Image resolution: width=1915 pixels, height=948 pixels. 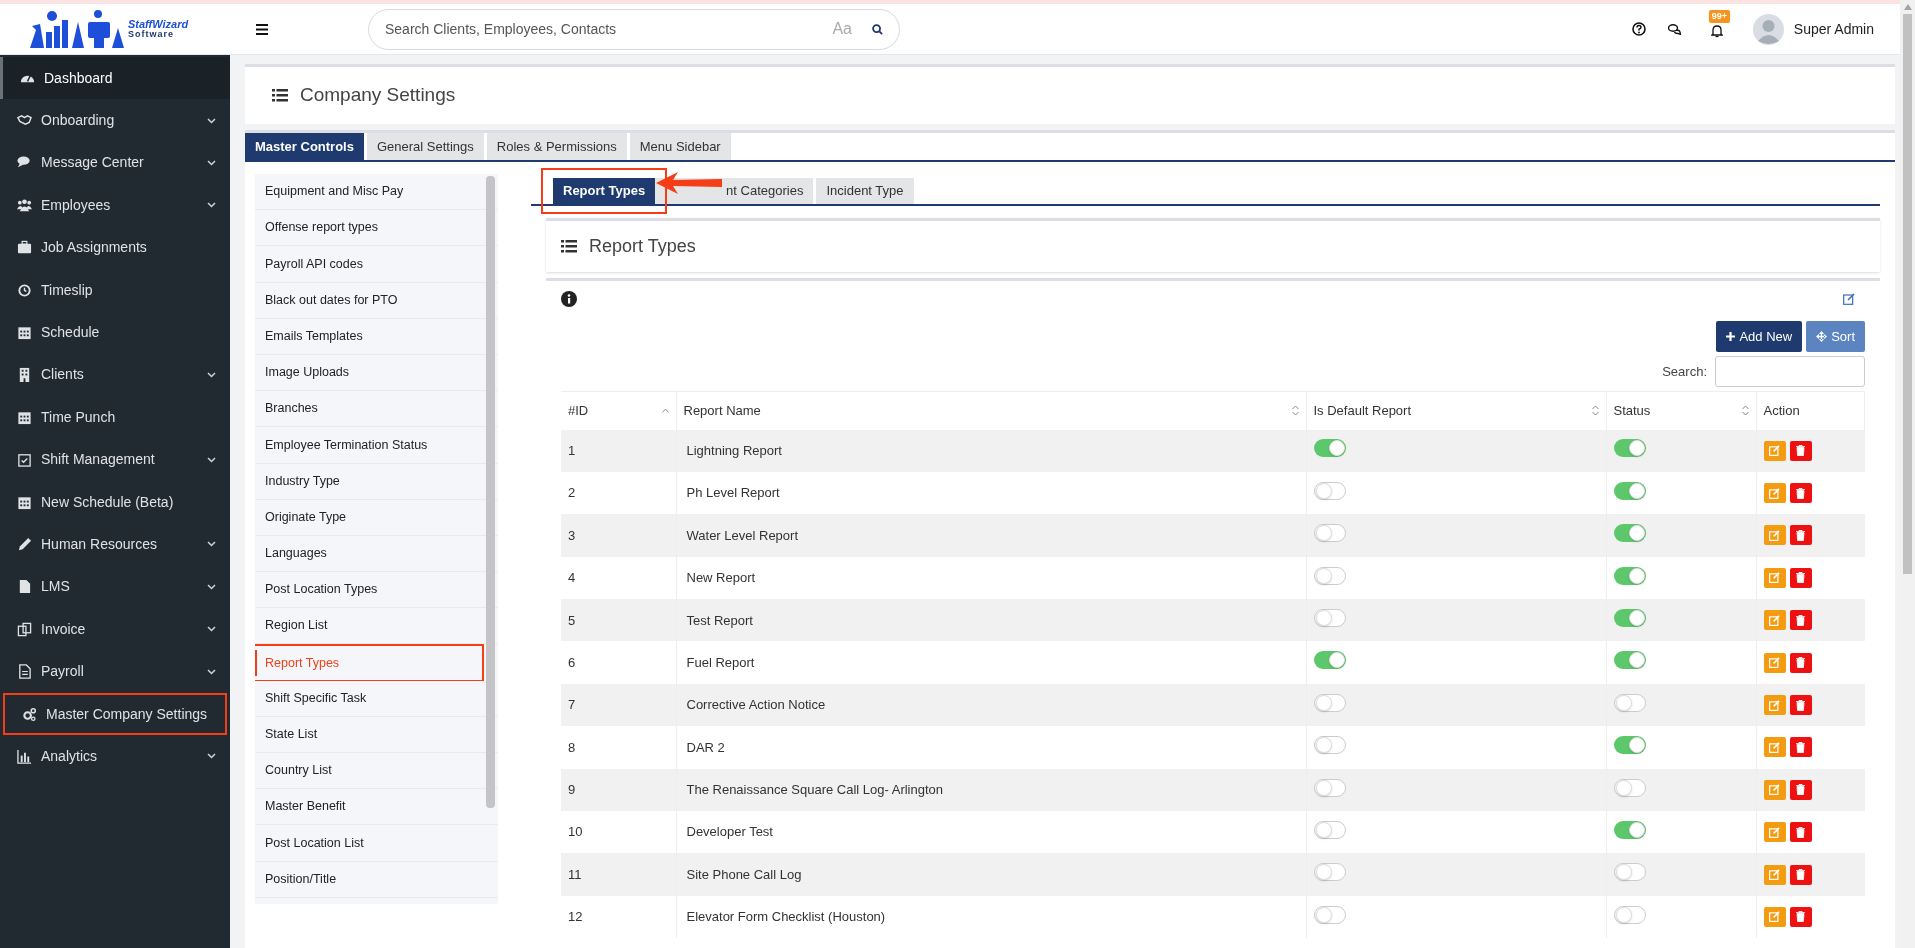 What do you see at coordinates (1790, 371) in the screenshot?
I see `table-search-field` at bounding box center [1790, 371].